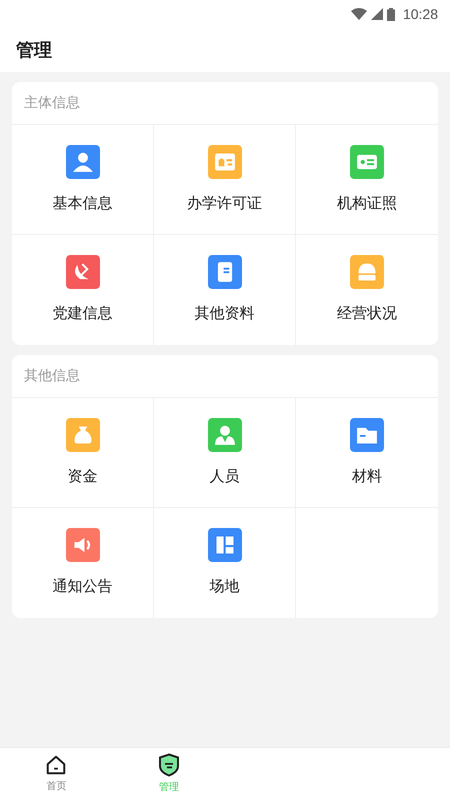  I want to click on page-title: 管理, so click(34, 50).